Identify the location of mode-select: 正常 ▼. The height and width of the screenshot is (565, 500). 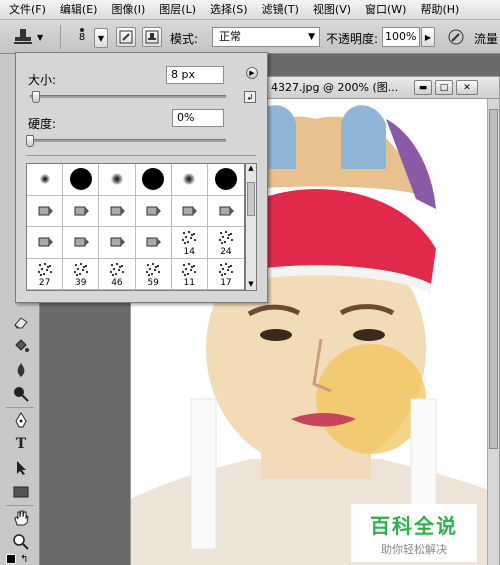
(266, 37).